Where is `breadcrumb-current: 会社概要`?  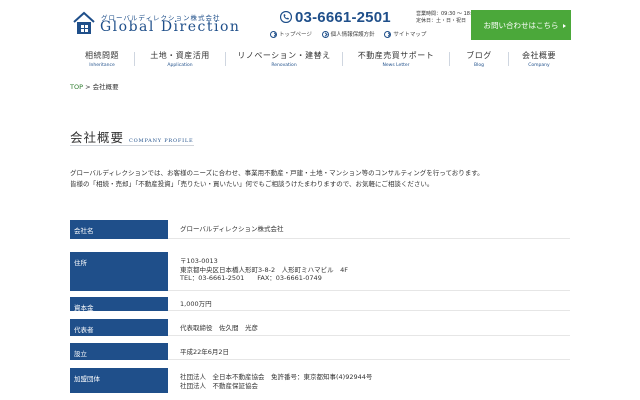
breadcrumb-current: 会社概要 is located at coordinates (105, 87).